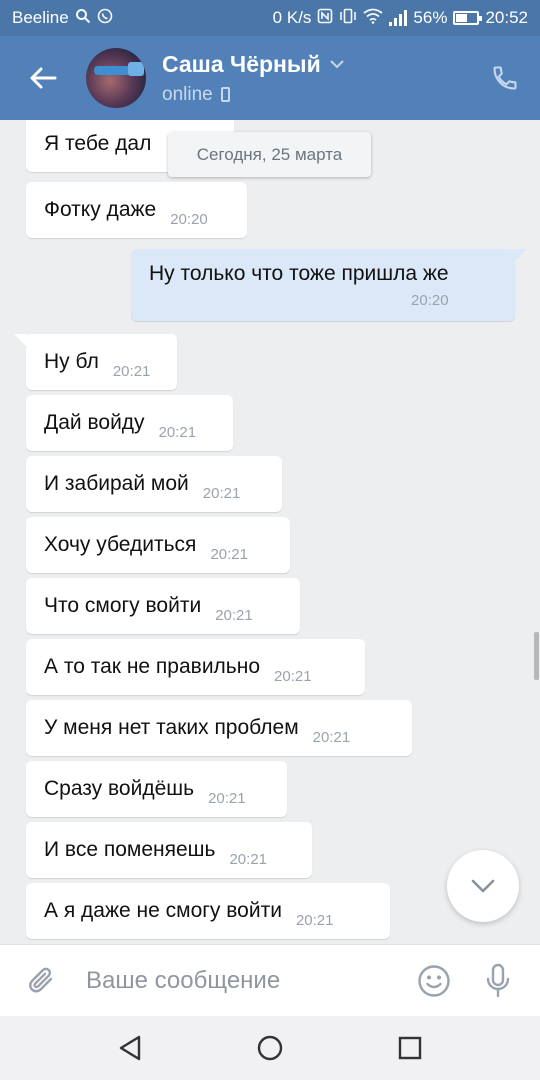 The image size is (540, 1080). I want to click on emoji-button, so click(434, 981).